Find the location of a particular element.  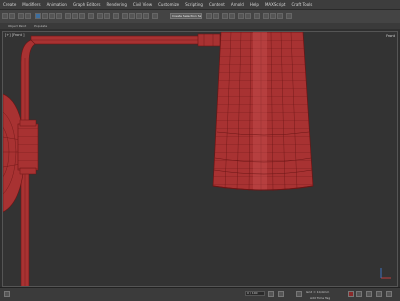

toggle-layer-explorer-icon is located at coordinates (232, 16).